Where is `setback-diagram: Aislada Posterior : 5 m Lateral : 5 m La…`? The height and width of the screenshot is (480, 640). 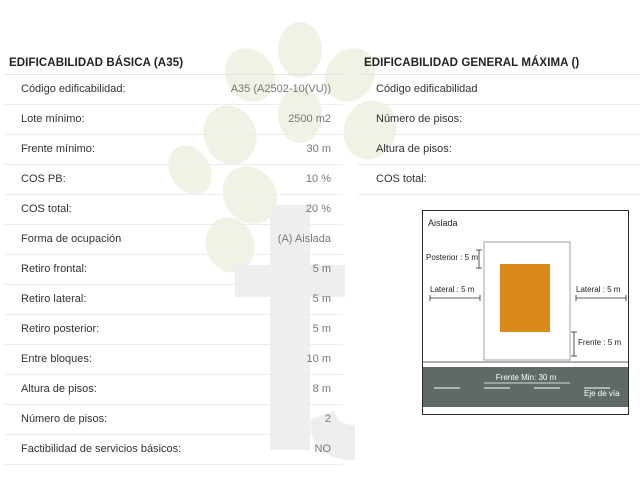 setback-diagram: Aislada Posterior : 5 m Lateral : 5 m La… is located at coordinates (526, 313).